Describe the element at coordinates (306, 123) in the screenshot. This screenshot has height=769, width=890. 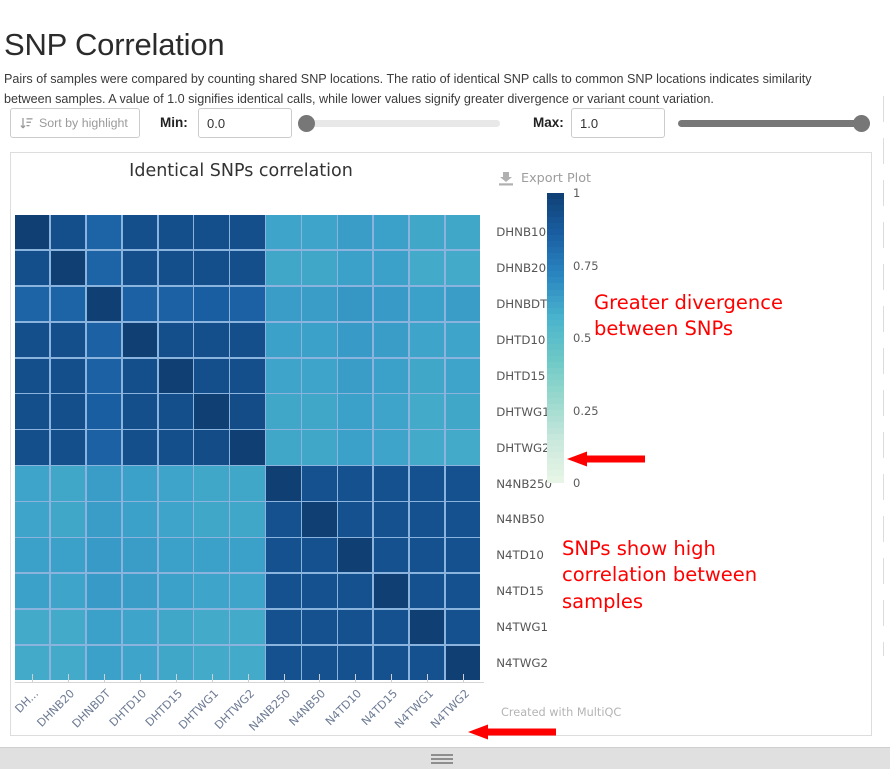
I see `min-slider-knob` at that location.